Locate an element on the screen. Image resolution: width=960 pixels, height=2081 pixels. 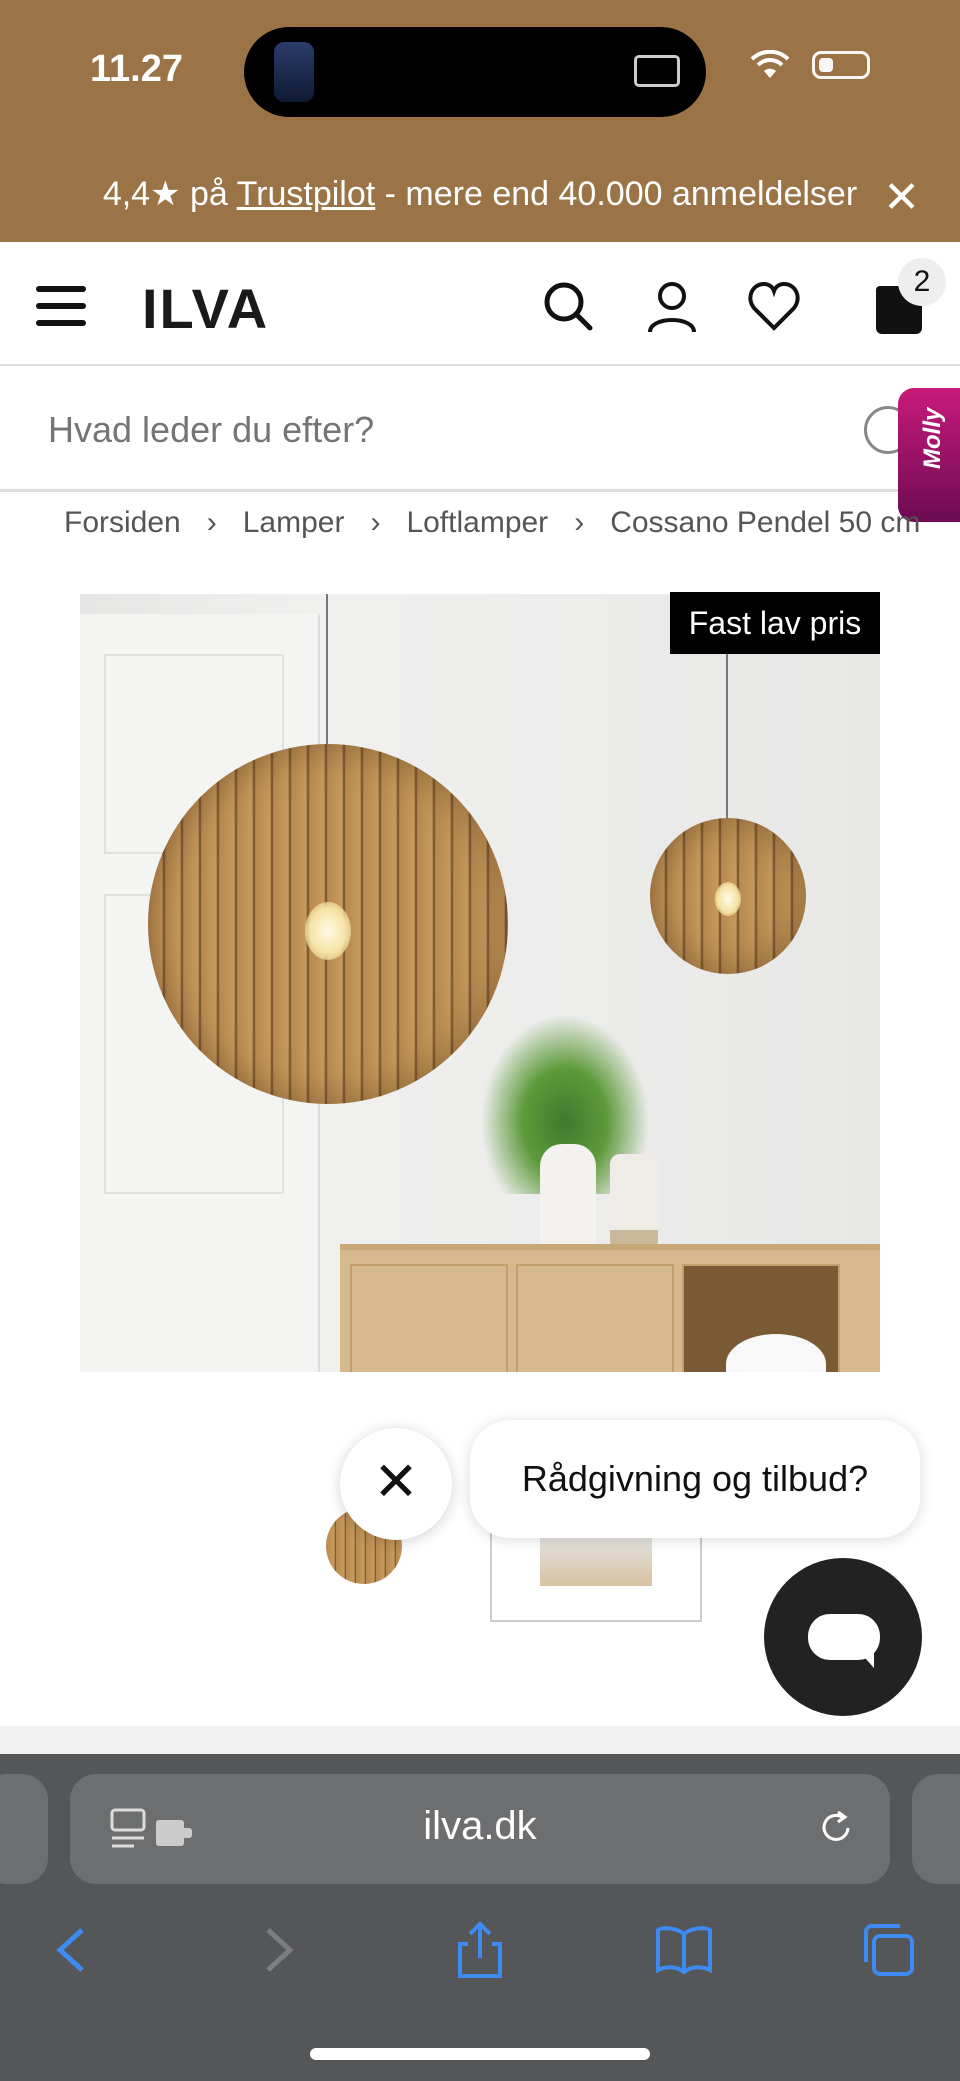
molly-assistant-tab: Molly is located at coordinates (929, 455).